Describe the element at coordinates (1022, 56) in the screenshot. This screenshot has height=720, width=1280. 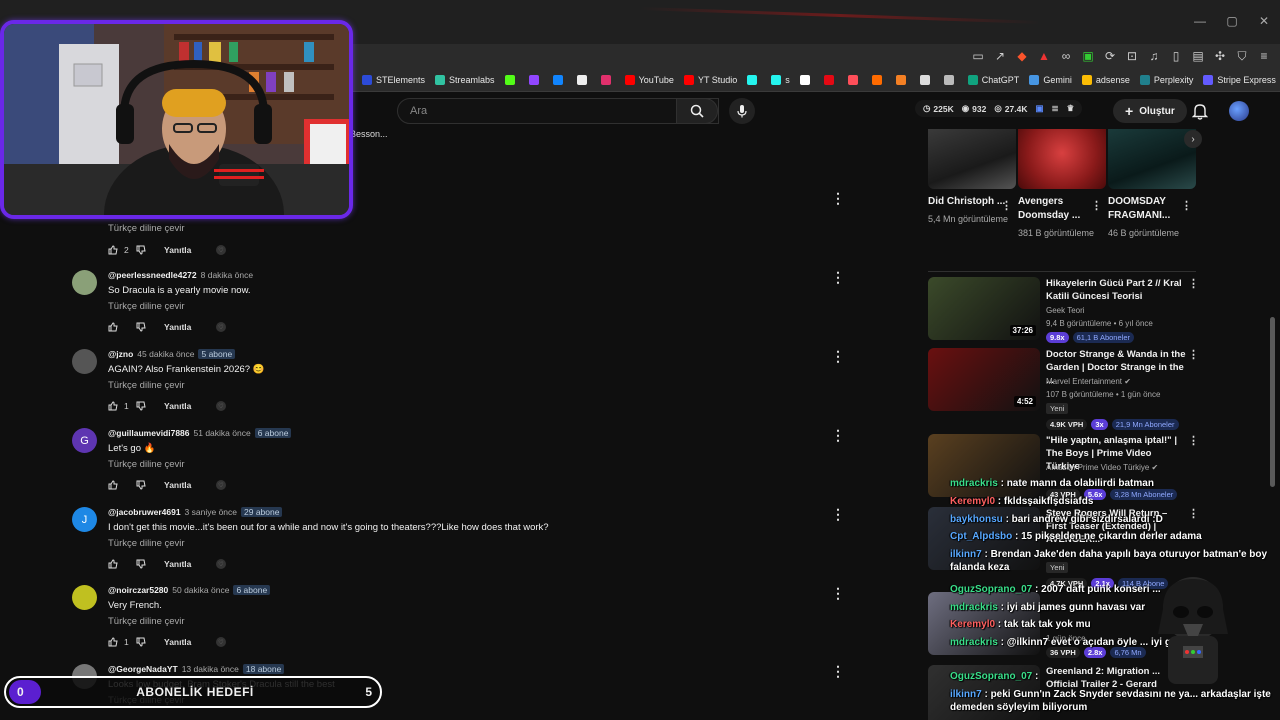
I see `brave-shield-icon: ◆` at that location.